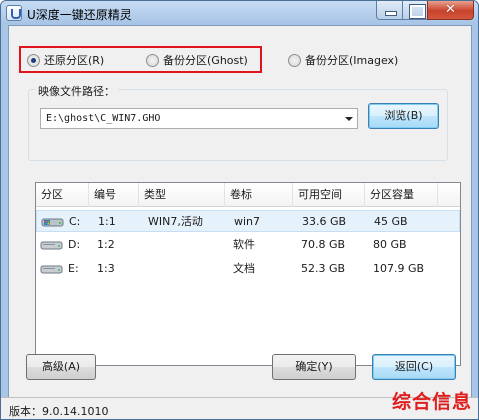 Image resolution: width=479 pixels, height=420 pixels. What do you see at coordinates (244, 244) in the screenshot?
I see `cell-label: 软件` at bounding box center [244, 244].